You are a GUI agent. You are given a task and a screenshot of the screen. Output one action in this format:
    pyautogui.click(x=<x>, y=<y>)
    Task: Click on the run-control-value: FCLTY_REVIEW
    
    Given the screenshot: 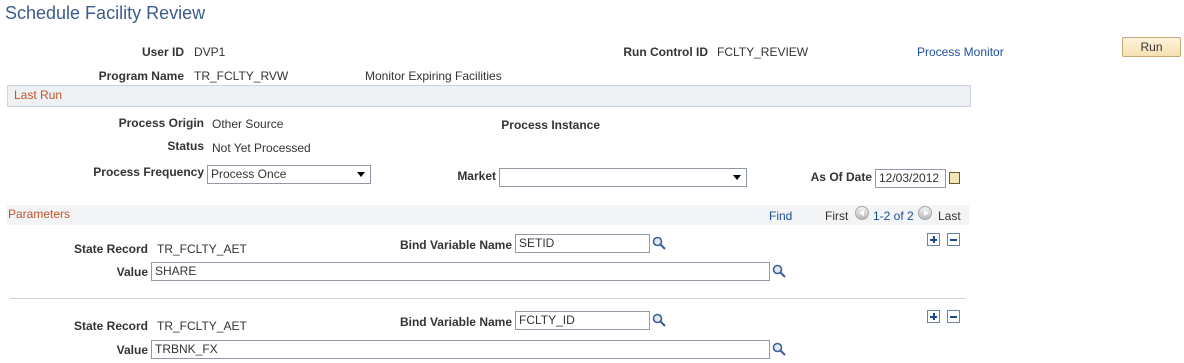 What is the action you would take?
    pyautogui.click(x=763, y=52)
    